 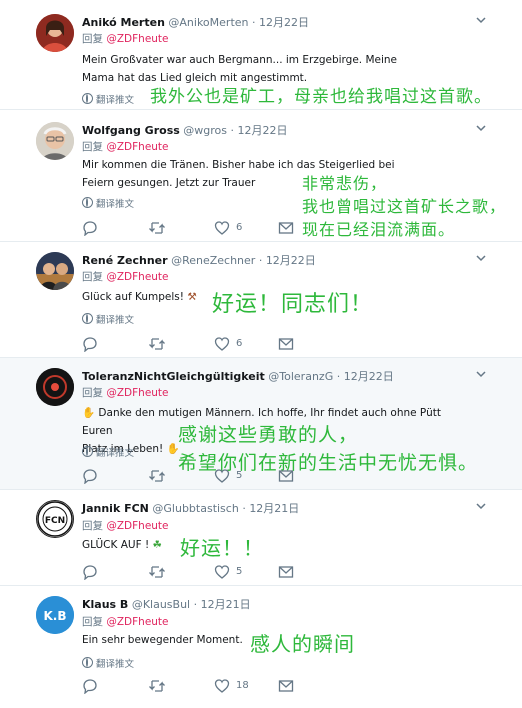 What do you see at coordinates (157, 545) in the screenshot?
I see `clover-emoji: ☘` at bounding box center [157, 545].